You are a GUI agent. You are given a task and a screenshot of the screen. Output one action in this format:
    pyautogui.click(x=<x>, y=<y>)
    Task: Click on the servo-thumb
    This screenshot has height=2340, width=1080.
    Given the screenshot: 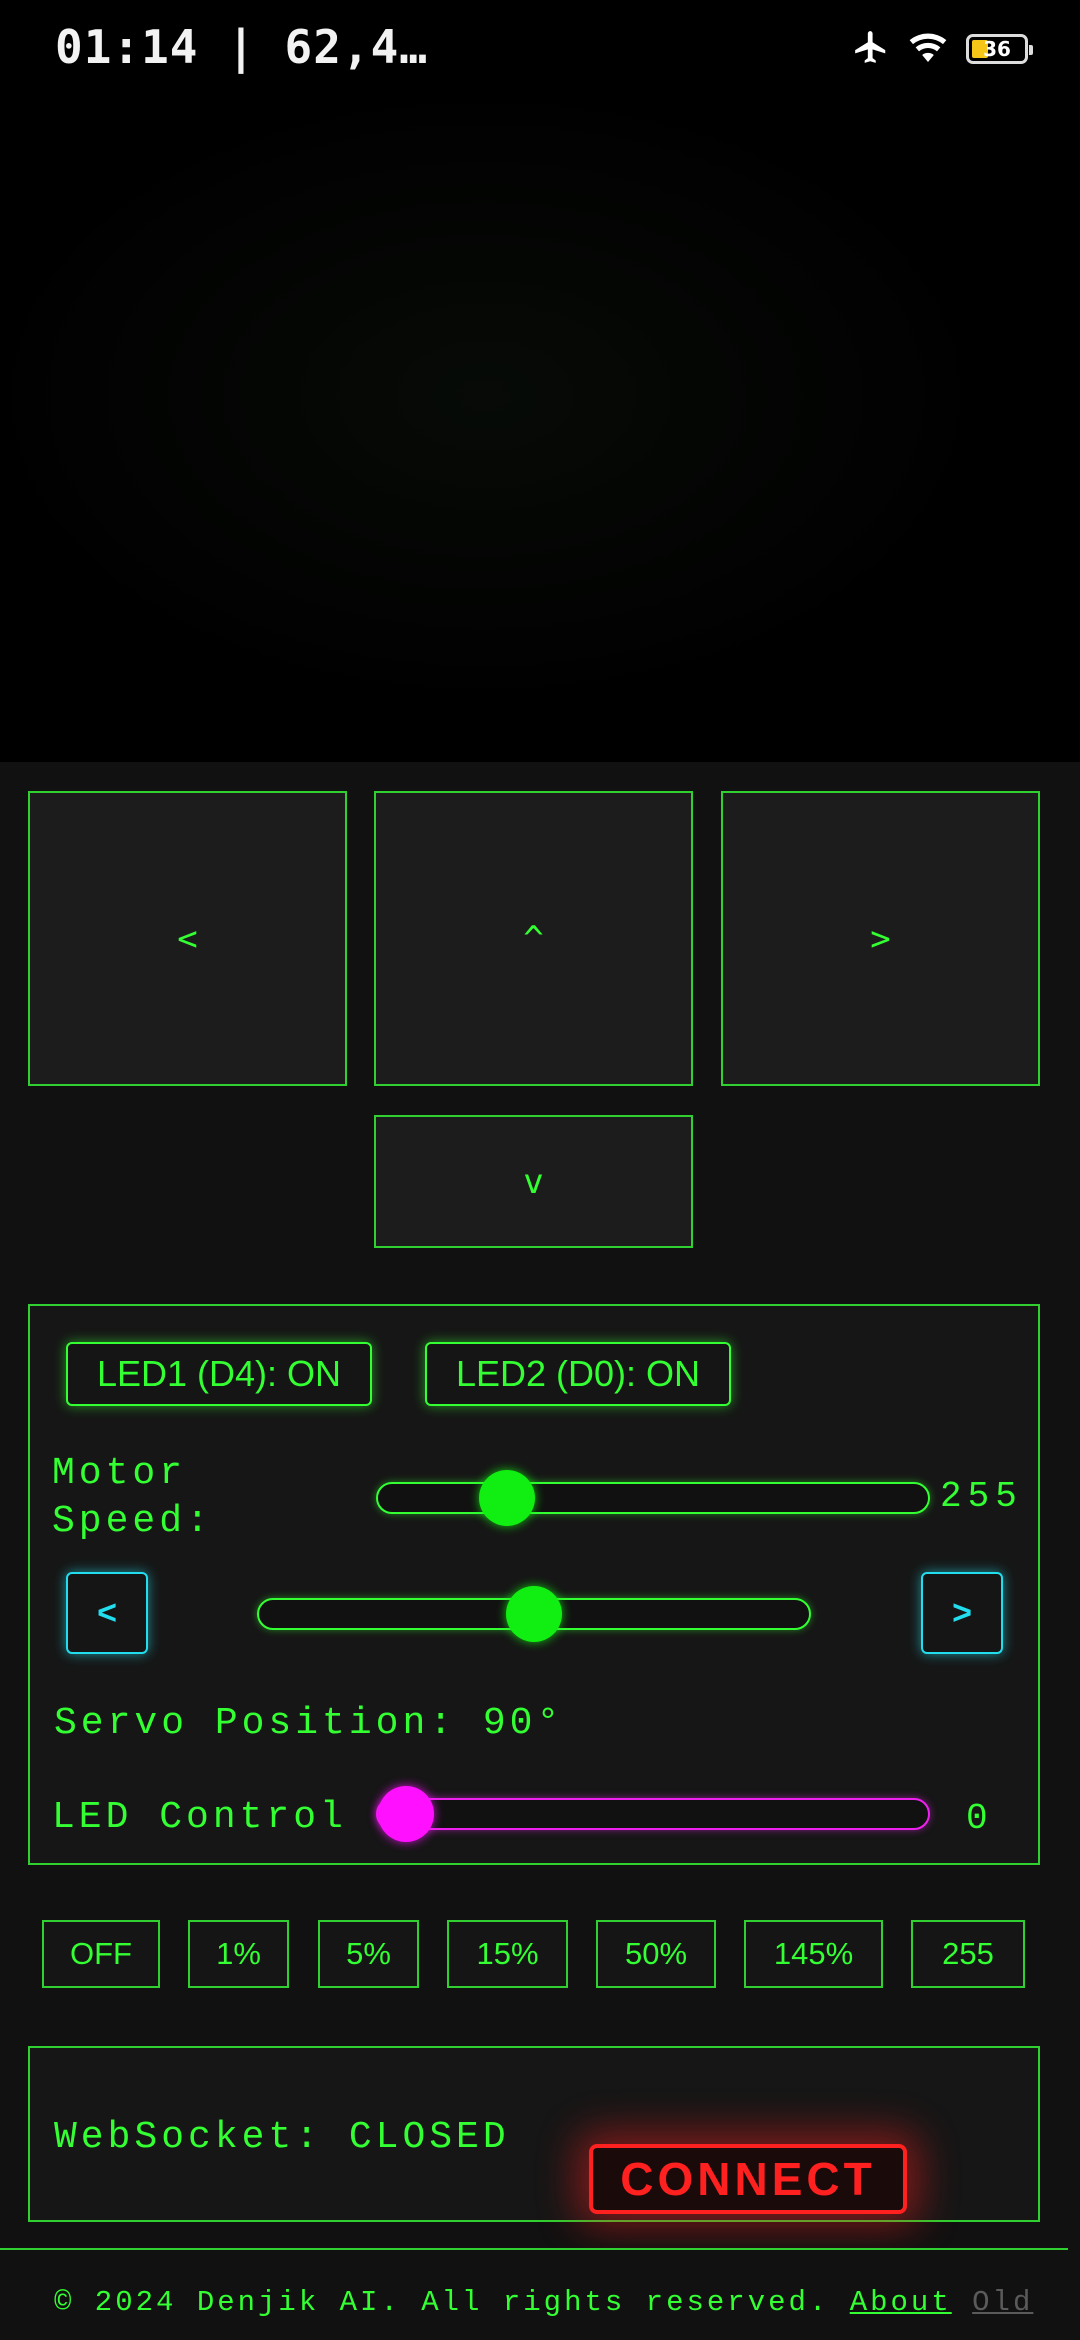 What is the action you would take?
    pyautogui.click(x=534, y=1614)
    